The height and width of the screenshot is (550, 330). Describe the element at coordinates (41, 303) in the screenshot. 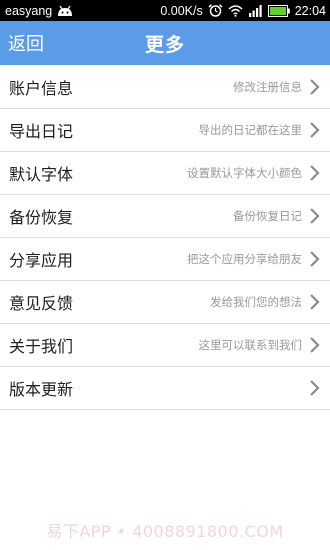

I see `item-title: 意见反馈` at that location.